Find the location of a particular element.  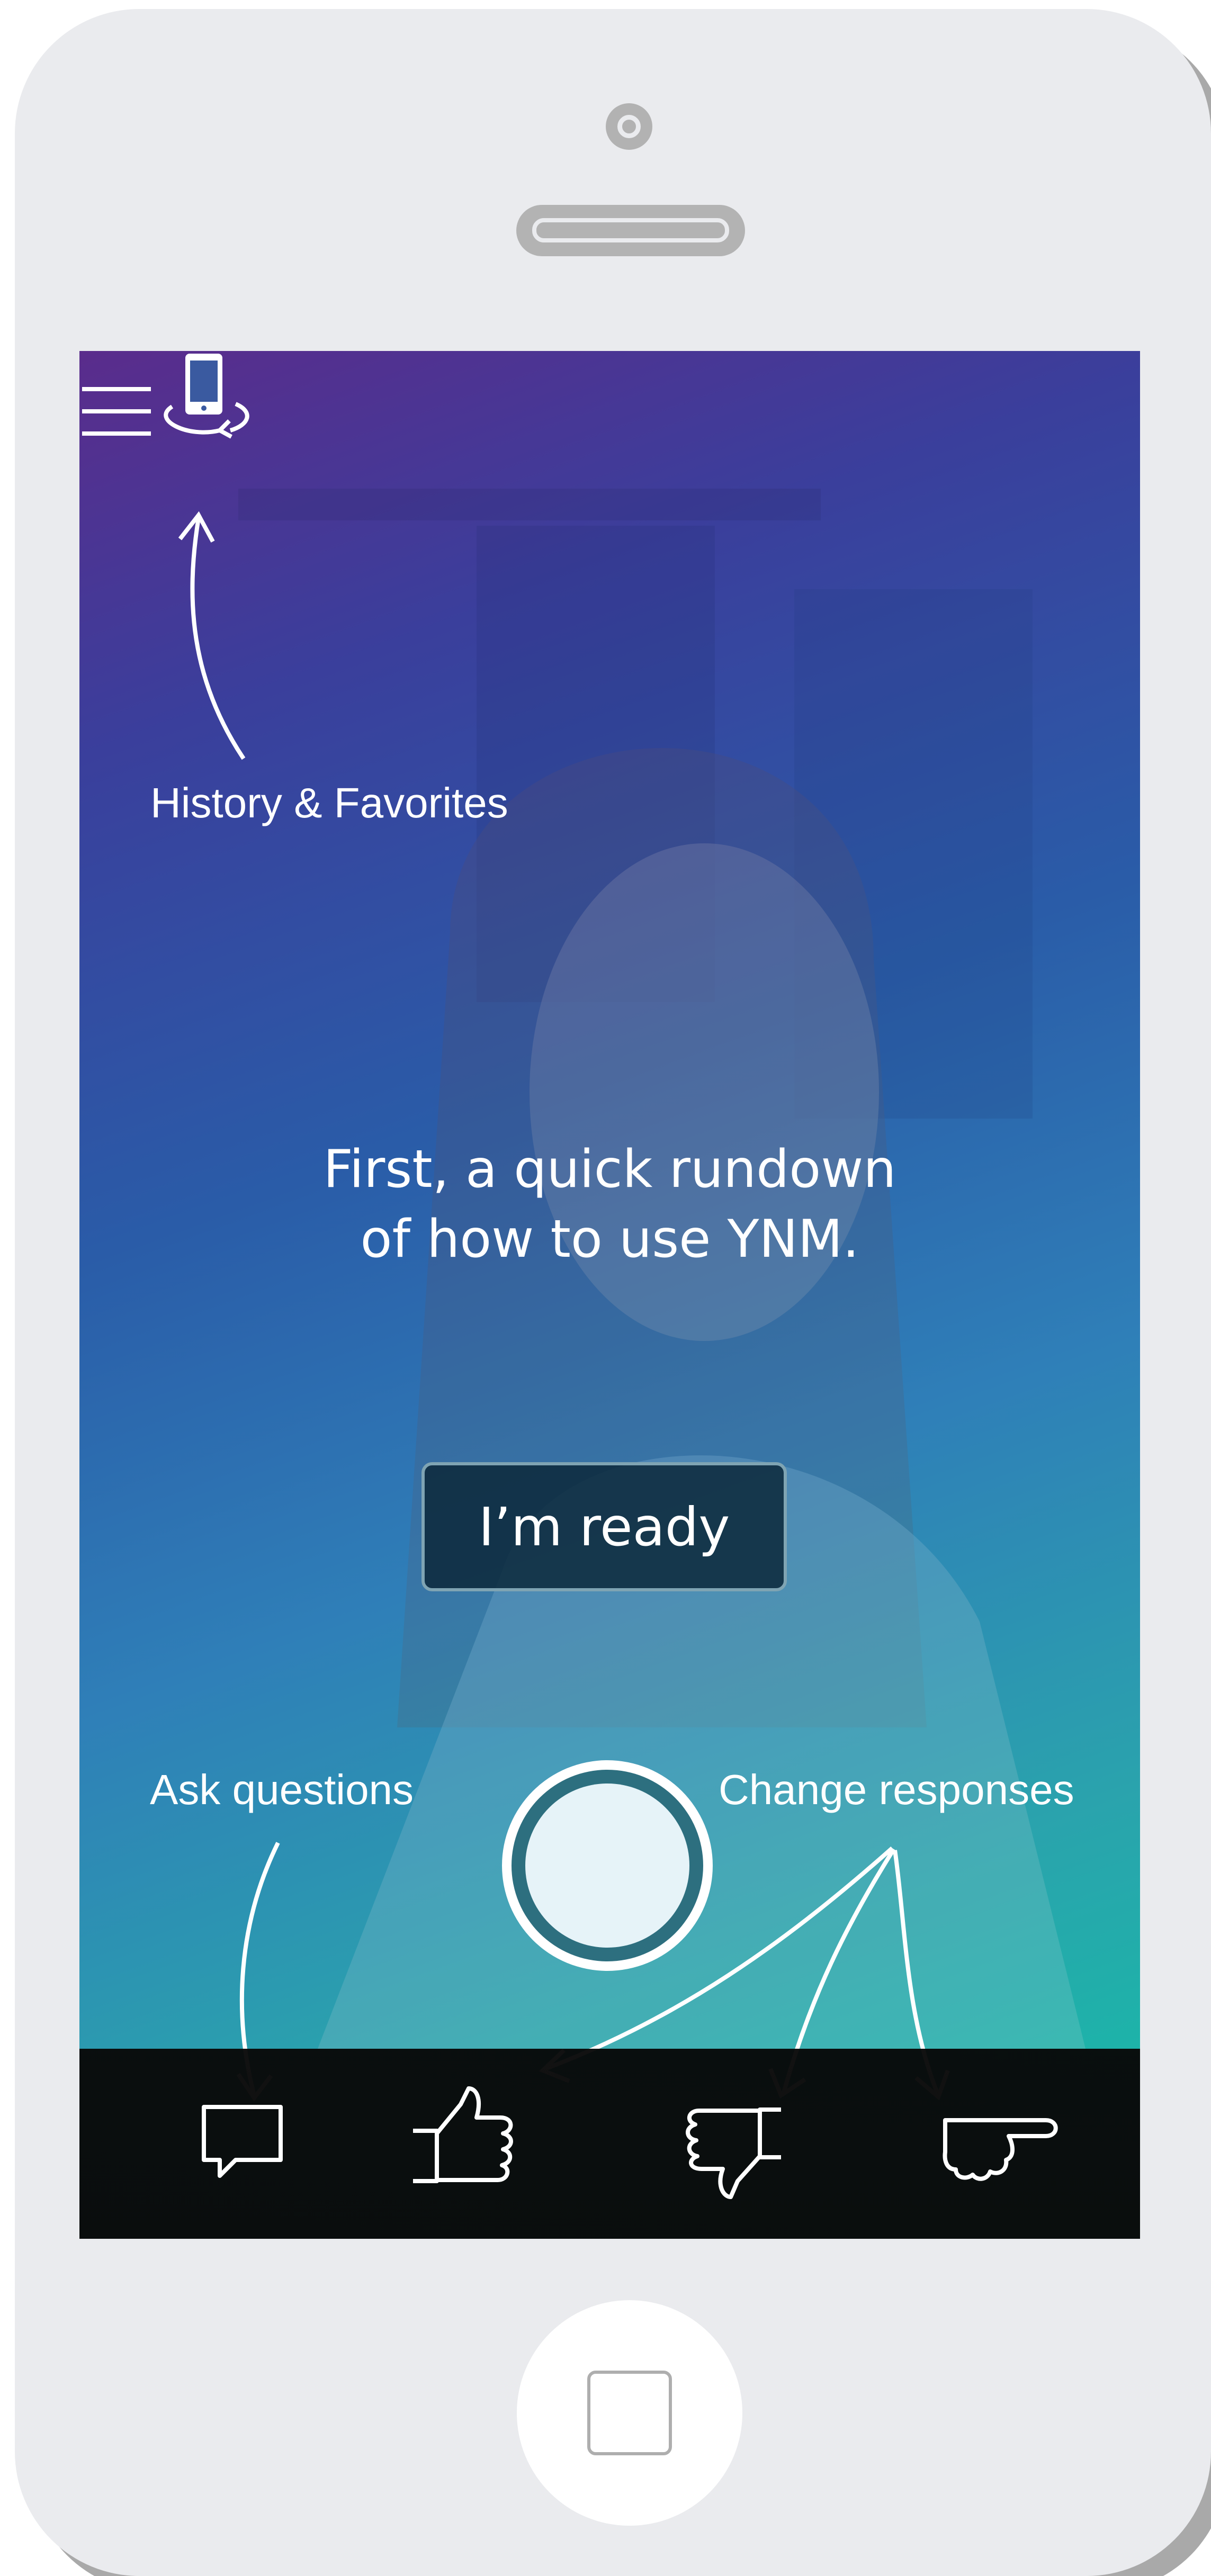

pointing-hand-icon is located at coordinates (999, 2144).